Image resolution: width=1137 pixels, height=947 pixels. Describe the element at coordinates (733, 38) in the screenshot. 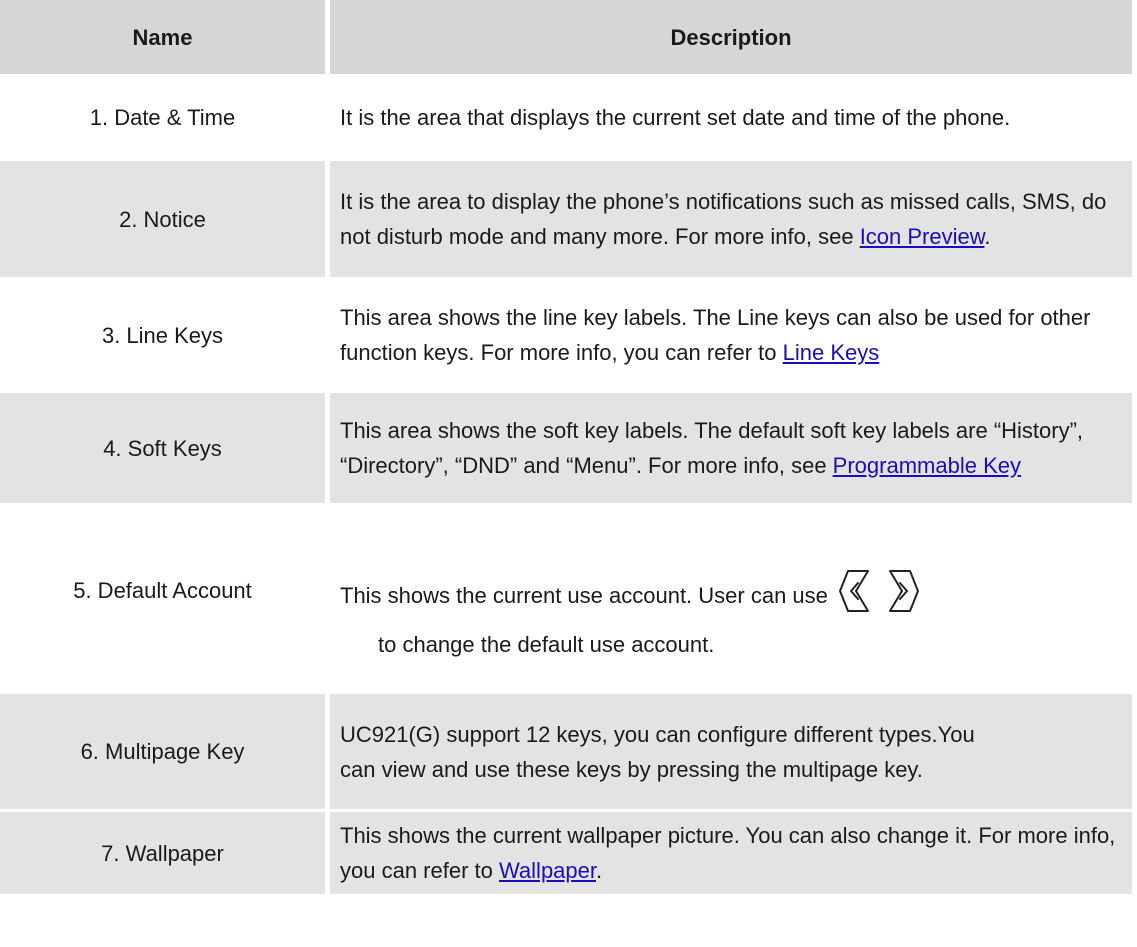

I see `column-header-description: Description` at that location.